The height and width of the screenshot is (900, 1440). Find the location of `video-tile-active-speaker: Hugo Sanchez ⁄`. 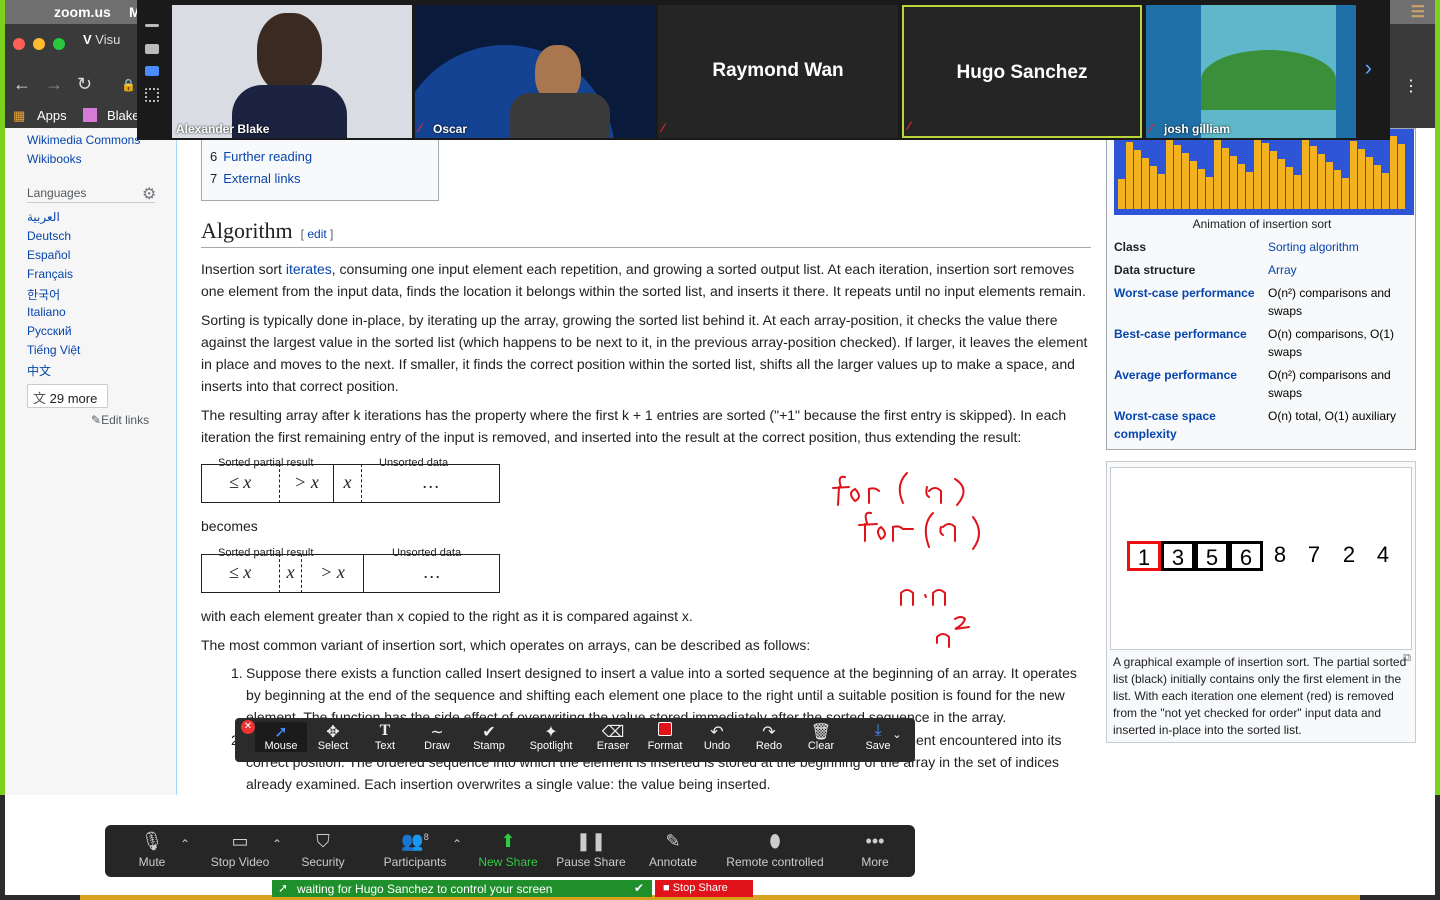

video-tile-active-speaker: Hugo Sanchez ⁄ is located at coordinates (1022, 71).